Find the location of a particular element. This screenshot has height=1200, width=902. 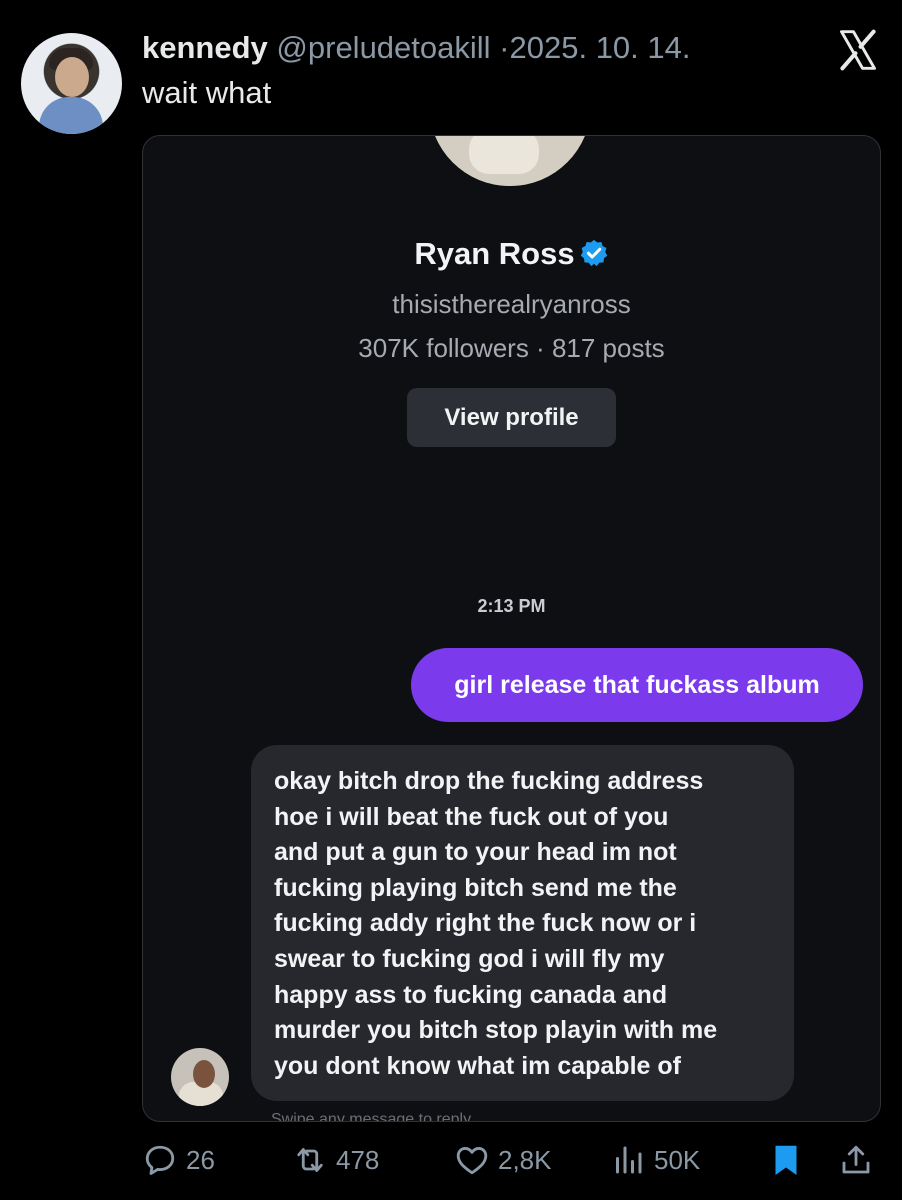

author-name: kennedy is located at coordinates (205, 47).